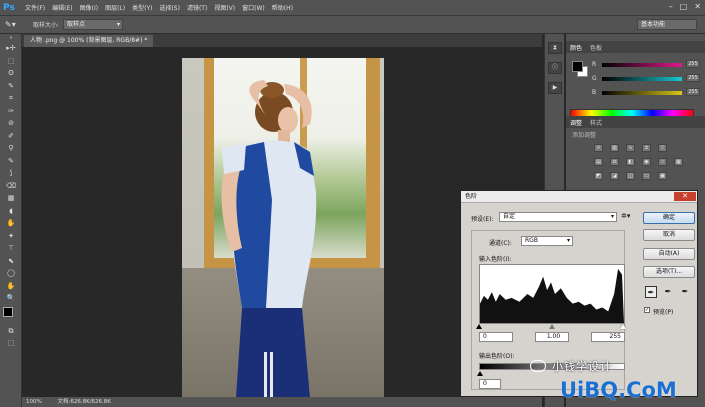 The height and width of the screenshot is (407, 705). What do you see at coordinates (547, 241) in the screenshot?
I see `channel-select: RGB` at bounding box center [547, 241].